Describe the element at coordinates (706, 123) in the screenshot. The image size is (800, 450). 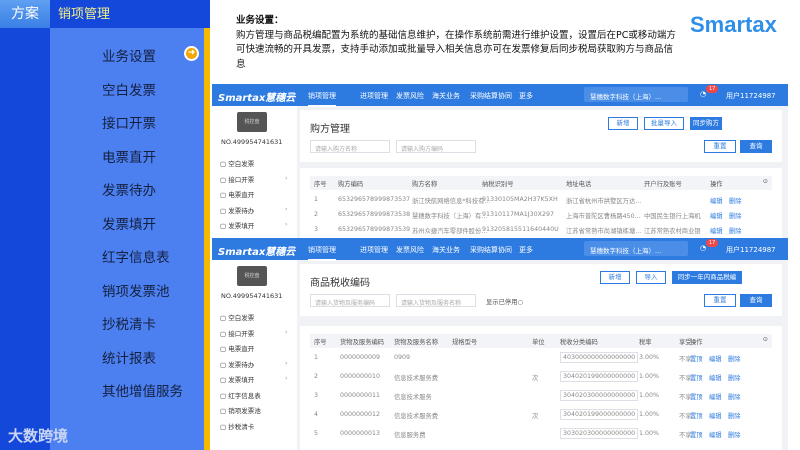
I see `action-button: 同步购方` at that location.